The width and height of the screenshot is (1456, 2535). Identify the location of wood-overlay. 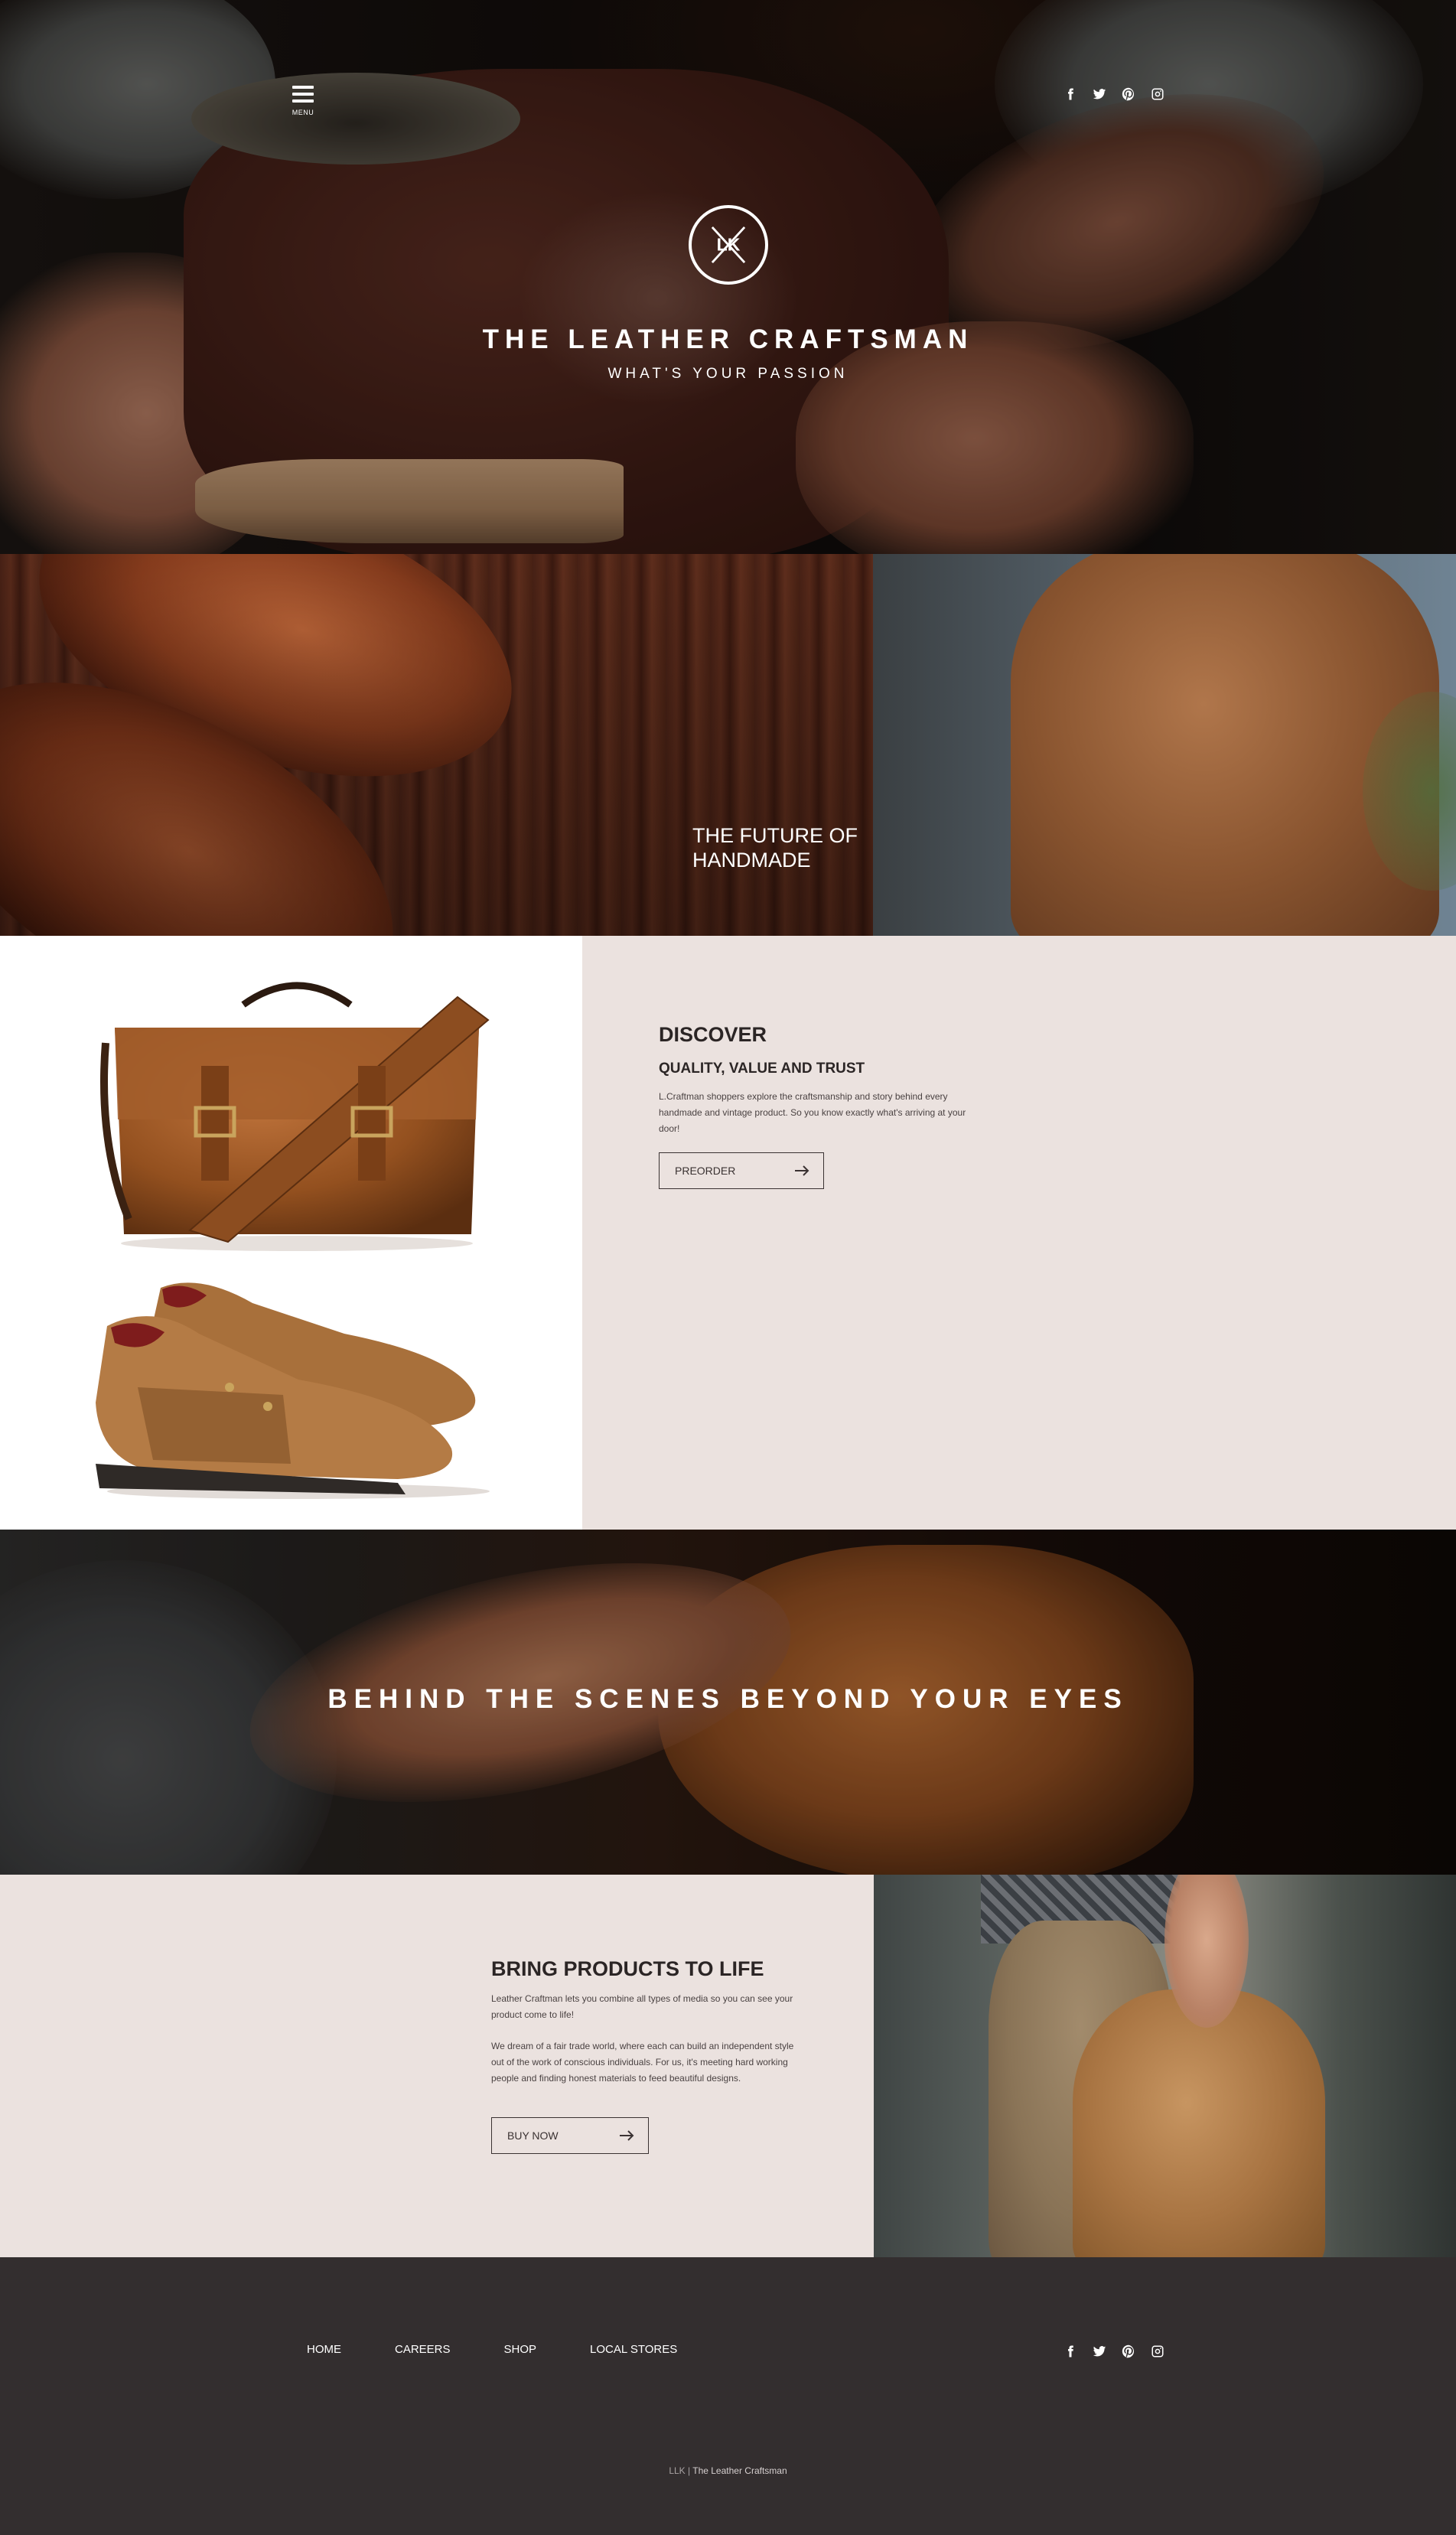
(436, 745).